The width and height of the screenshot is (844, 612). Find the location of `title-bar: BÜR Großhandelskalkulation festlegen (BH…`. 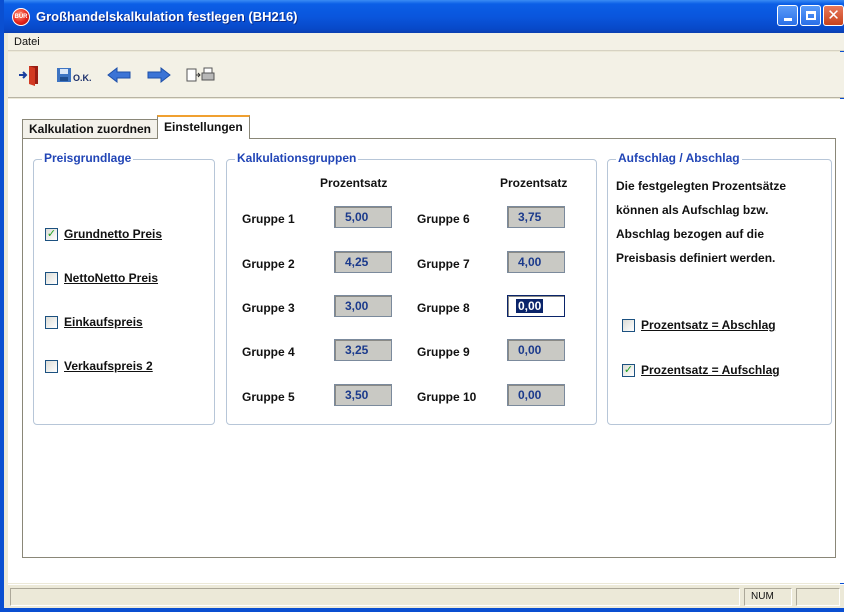

title-bar: BÜR Großhandelskalkulation festlegen (BH… is located at coordinates (424, 16).